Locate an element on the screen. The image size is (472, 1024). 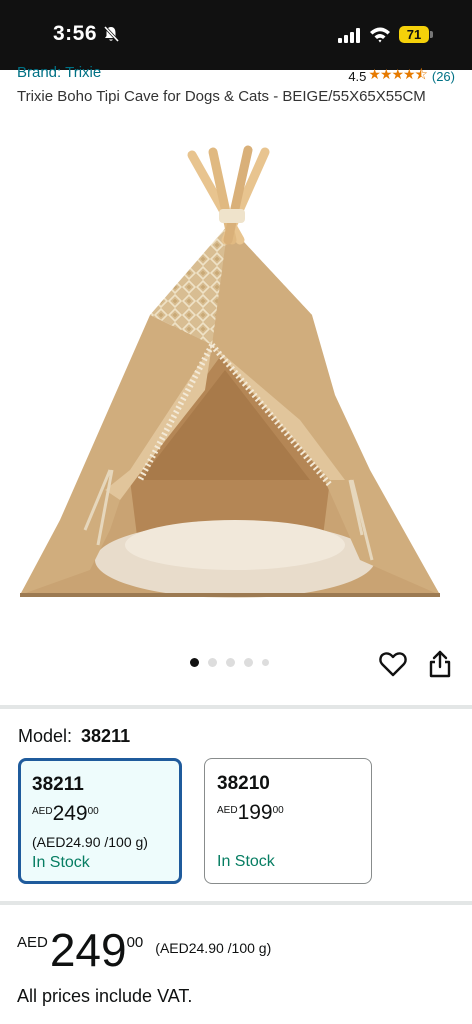
image-pagination is located at coordinates (229, 662).